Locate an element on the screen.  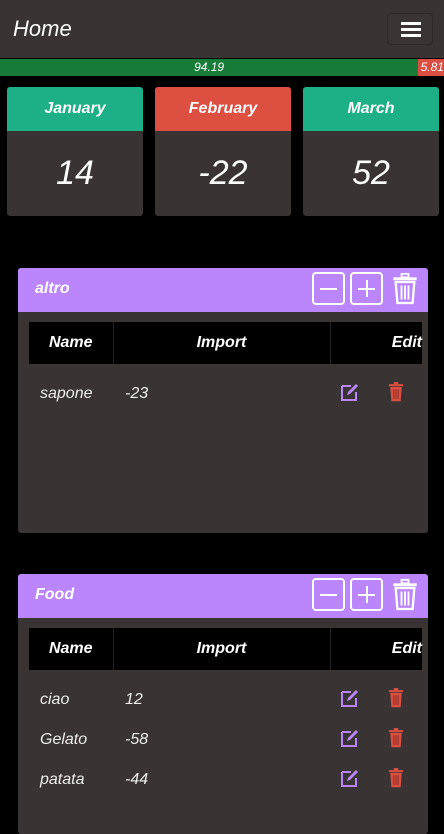
category-title: altro is located at coordinates (52, 288).